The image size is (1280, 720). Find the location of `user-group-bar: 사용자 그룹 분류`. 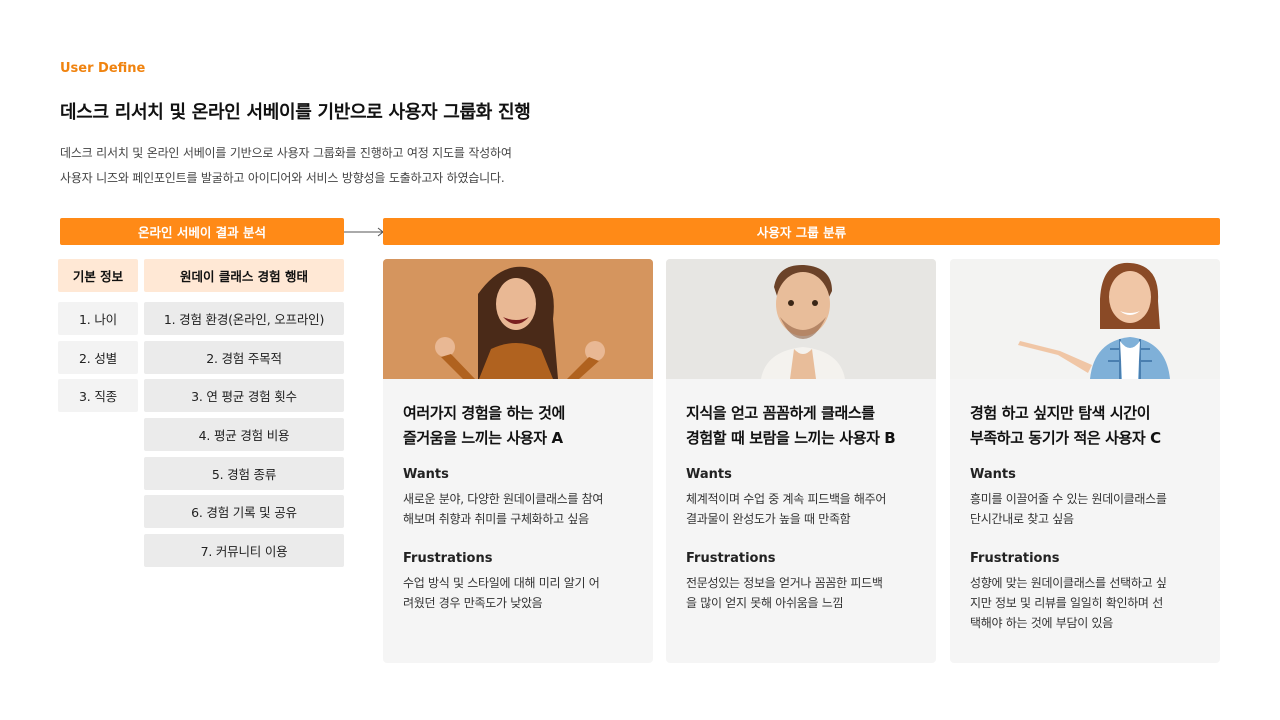

user-group-bar: 사용자 그룹 분류 is located at coordinates (801, 231).